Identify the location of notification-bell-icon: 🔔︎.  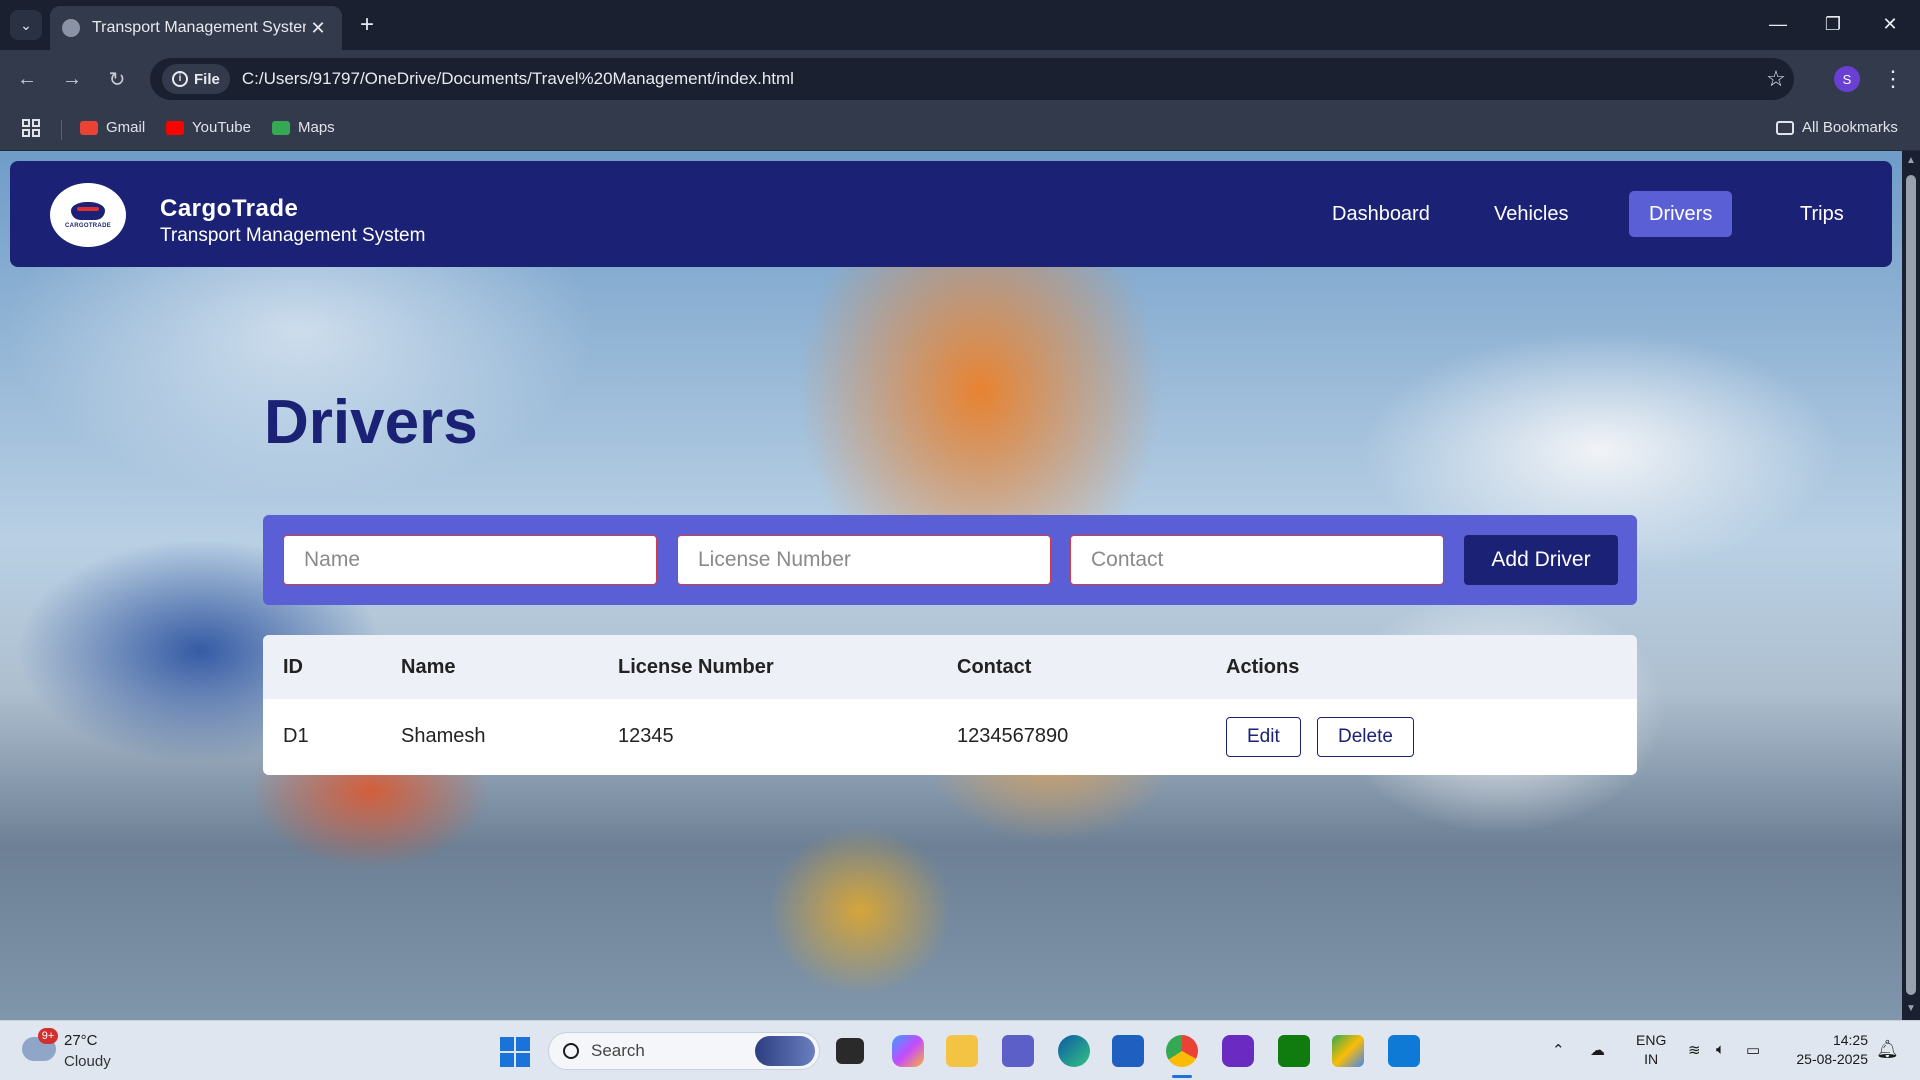
(1887, 1049).